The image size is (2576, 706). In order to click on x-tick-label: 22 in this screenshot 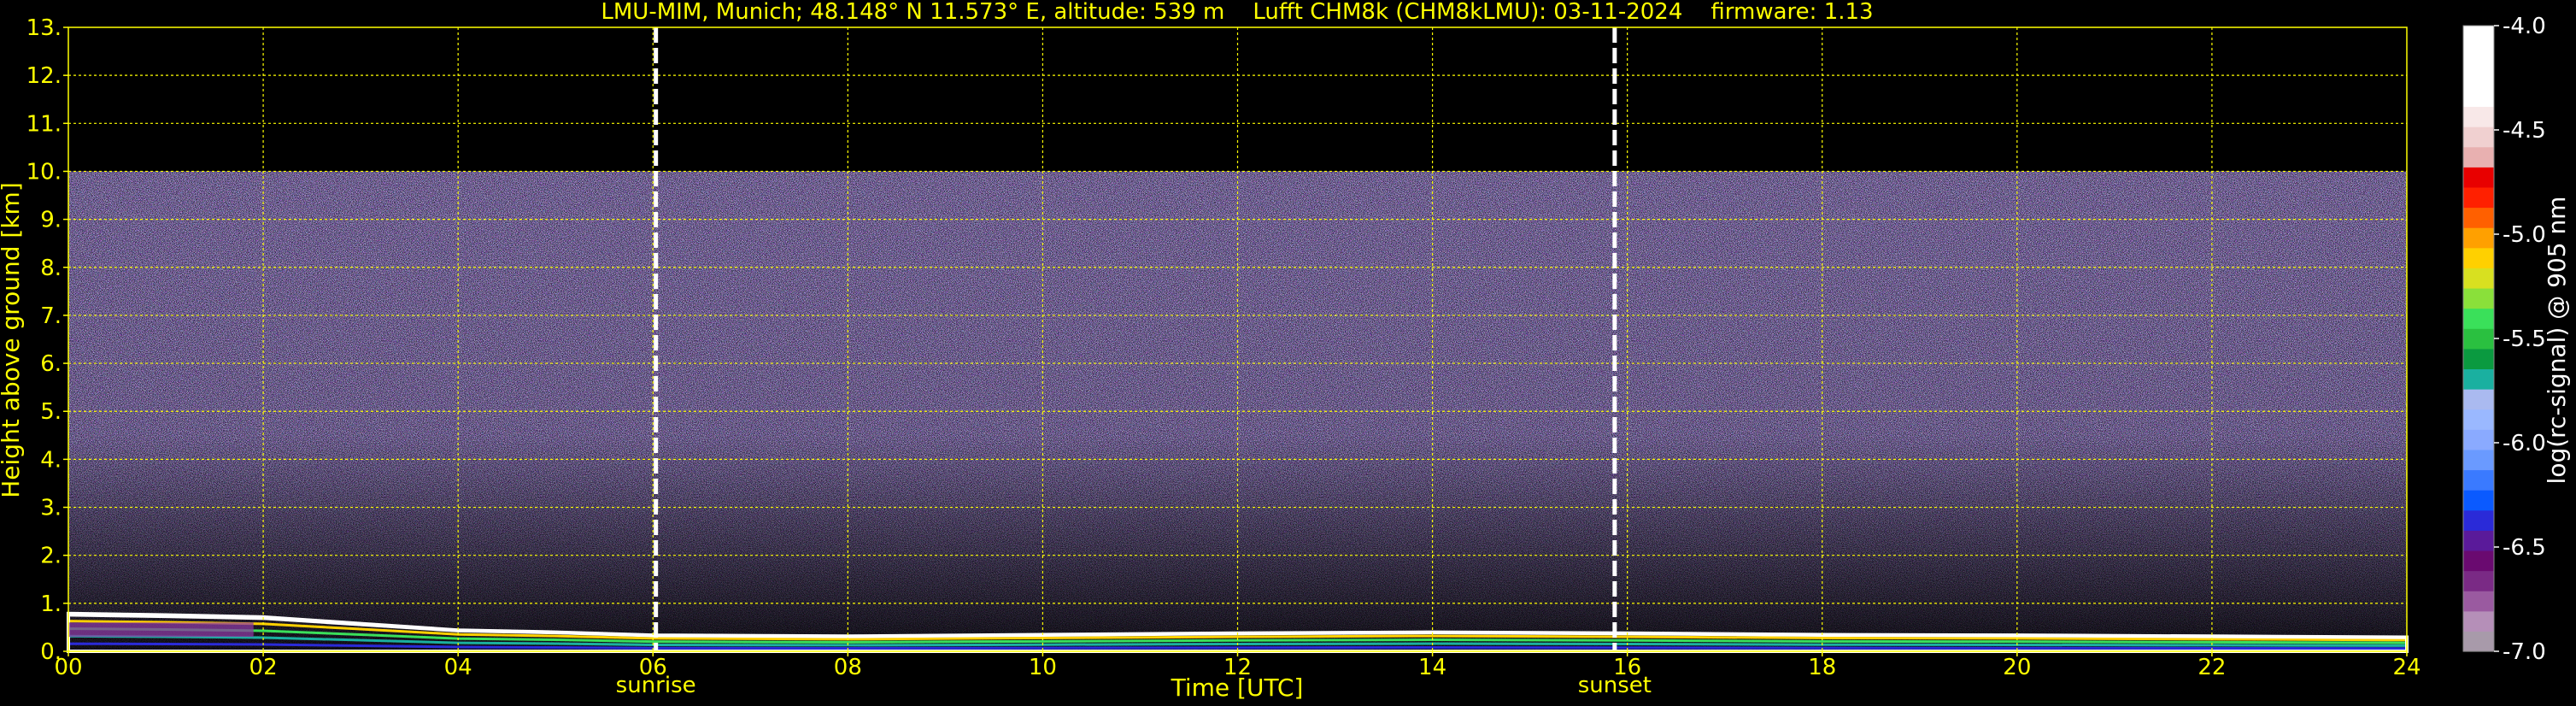, I will do `click(2212, 667)`.